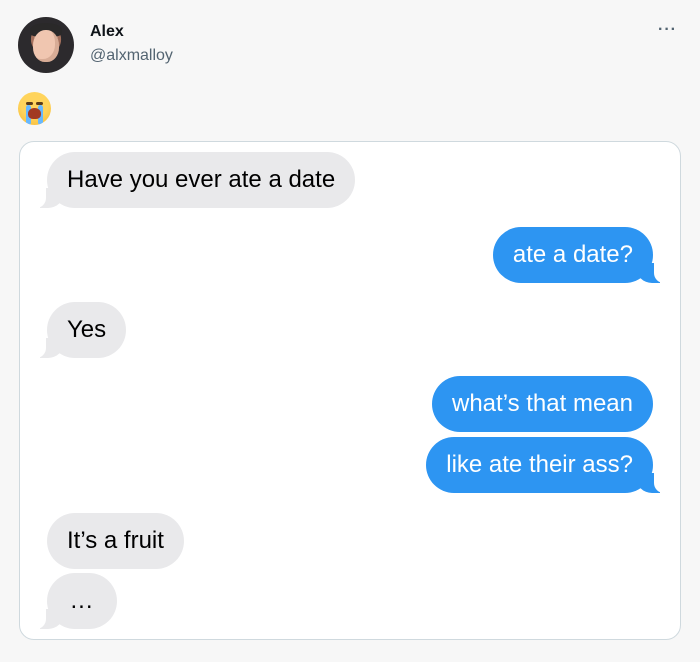 This screenshot has width=700, height=662. I want to click on author-name: Alex, so click(107, 32).